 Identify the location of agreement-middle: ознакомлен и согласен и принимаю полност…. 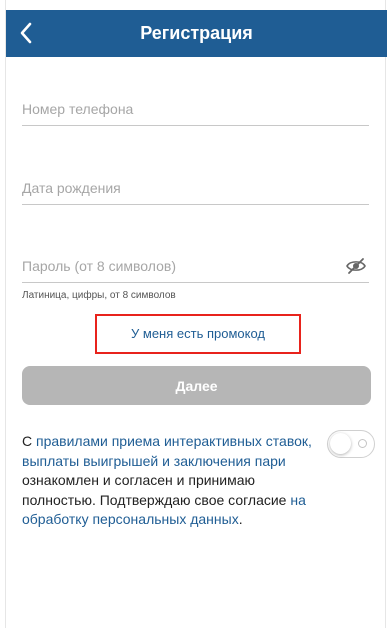
(156, 490).